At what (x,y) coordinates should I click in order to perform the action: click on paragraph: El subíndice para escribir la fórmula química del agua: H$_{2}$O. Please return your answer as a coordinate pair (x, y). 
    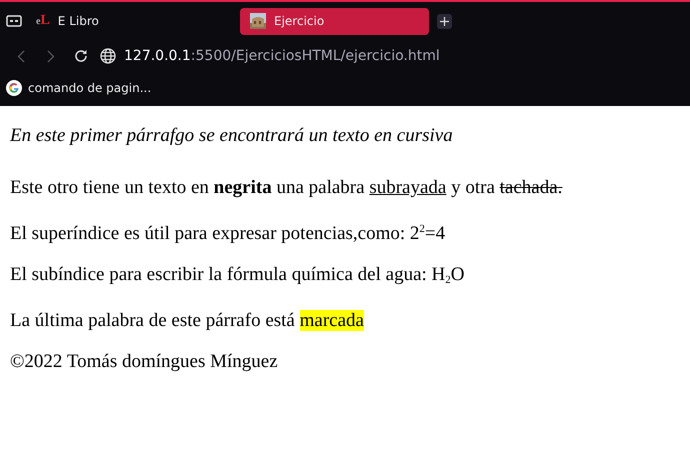
    Looking at the image, I should click on (238, 276).